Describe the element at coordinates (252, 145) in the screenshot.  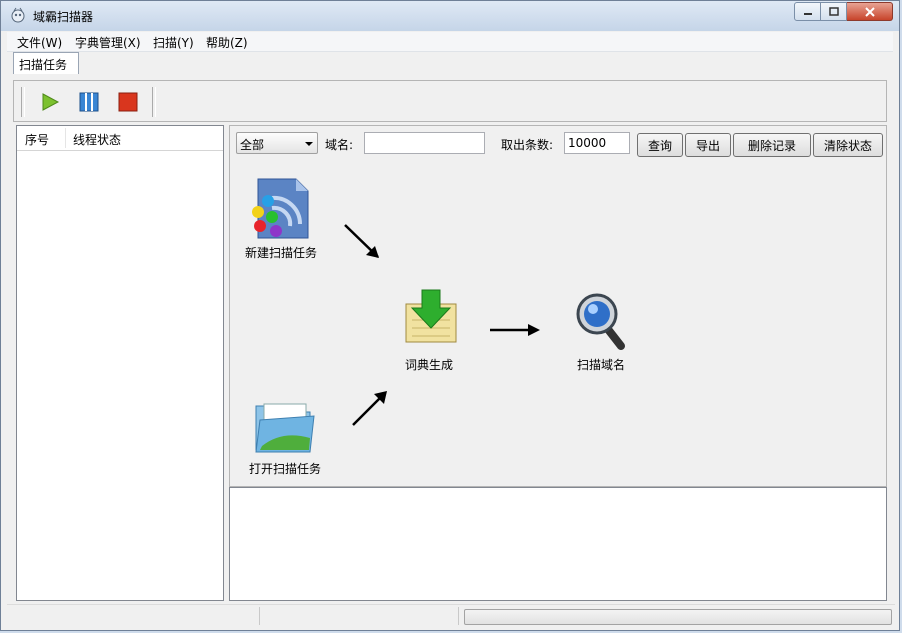
I see `filter-select-value: 全部` at that location.